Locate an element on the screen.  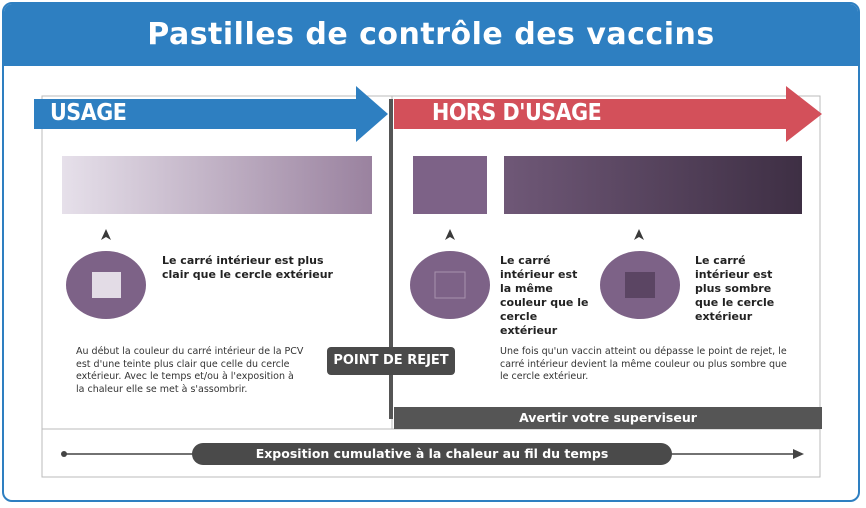
usage-vvm-square is located at coordinates (106, 285).